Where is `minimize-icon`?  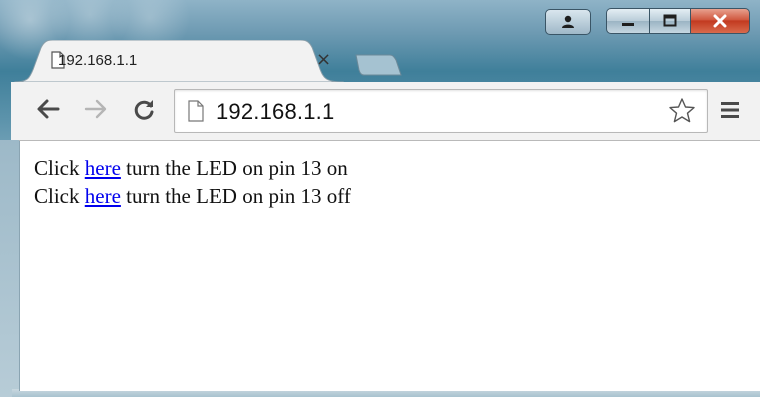 minimize-icon is located at coordinates (628, 24).